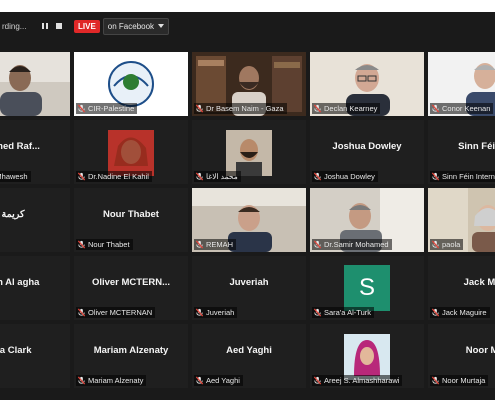 The image size is (495, 400). I want to click on participant-tile: Waleed, so click(35, 84).